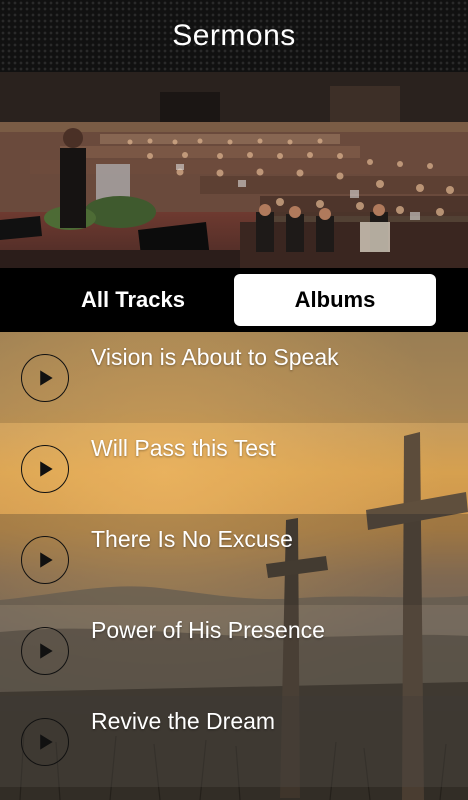 The image size is (468, 800). What do you see at coordinates (335, 300) in the screenshot?
I see `tab-albums: Albums` at bounding box center [335, 300].